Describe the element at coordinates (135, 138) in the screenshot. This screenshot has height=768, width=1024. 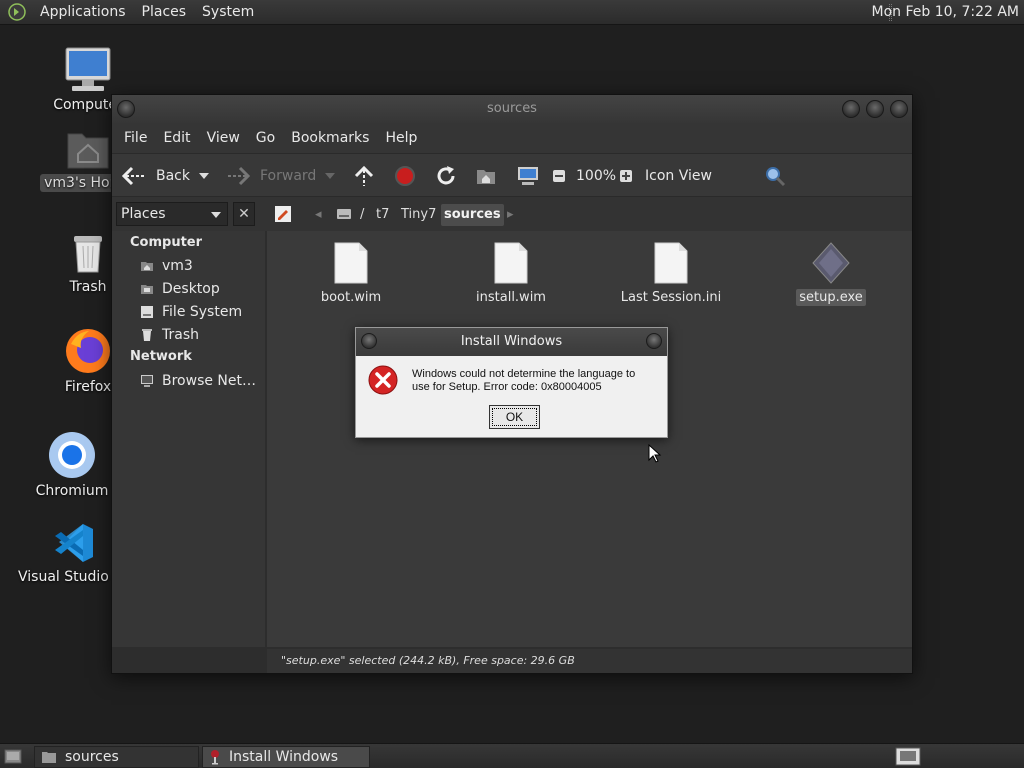
I see `menu-file: File` at that location.